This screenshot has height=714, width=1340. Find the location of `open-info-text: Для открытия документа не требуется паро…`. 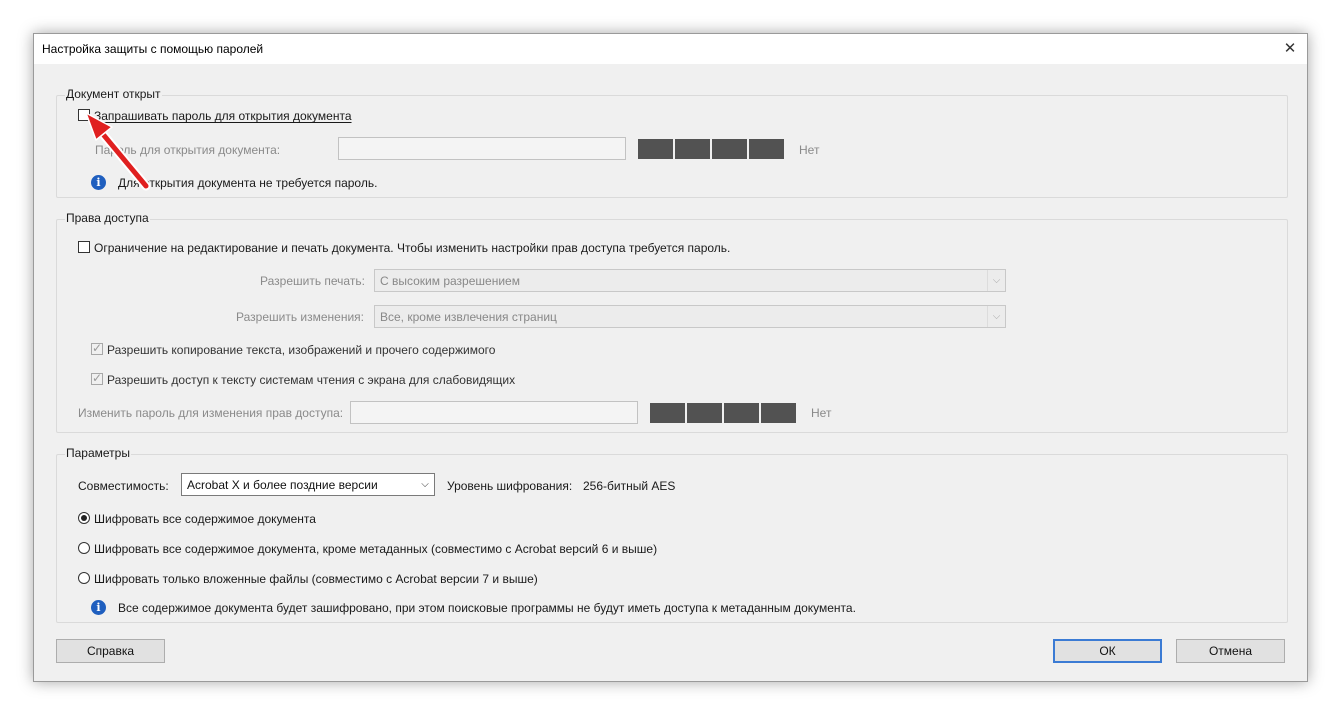

open-info-text: Для открытия документа не требуется паро… is located at coordinates (248, 183).